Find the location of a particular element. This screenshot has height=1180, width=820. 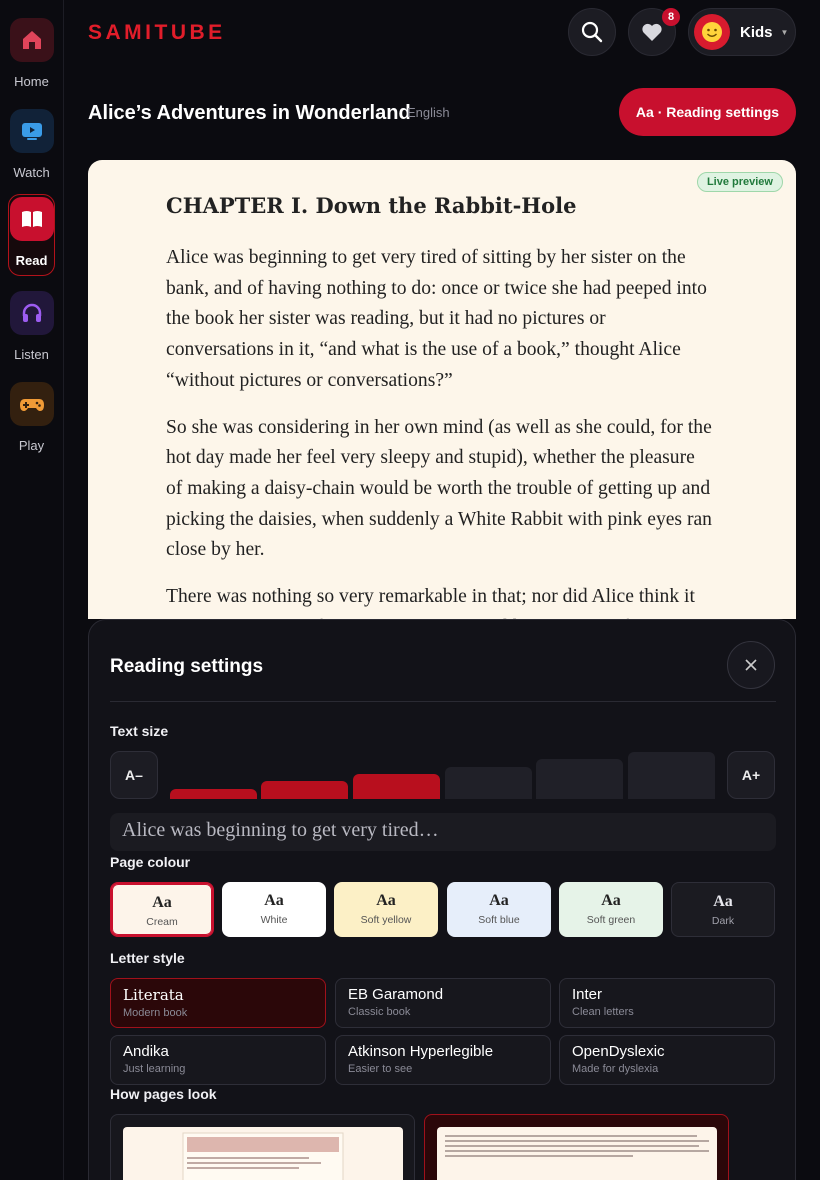

colour-option-white: Aa White is located at coordinates (274, 909).